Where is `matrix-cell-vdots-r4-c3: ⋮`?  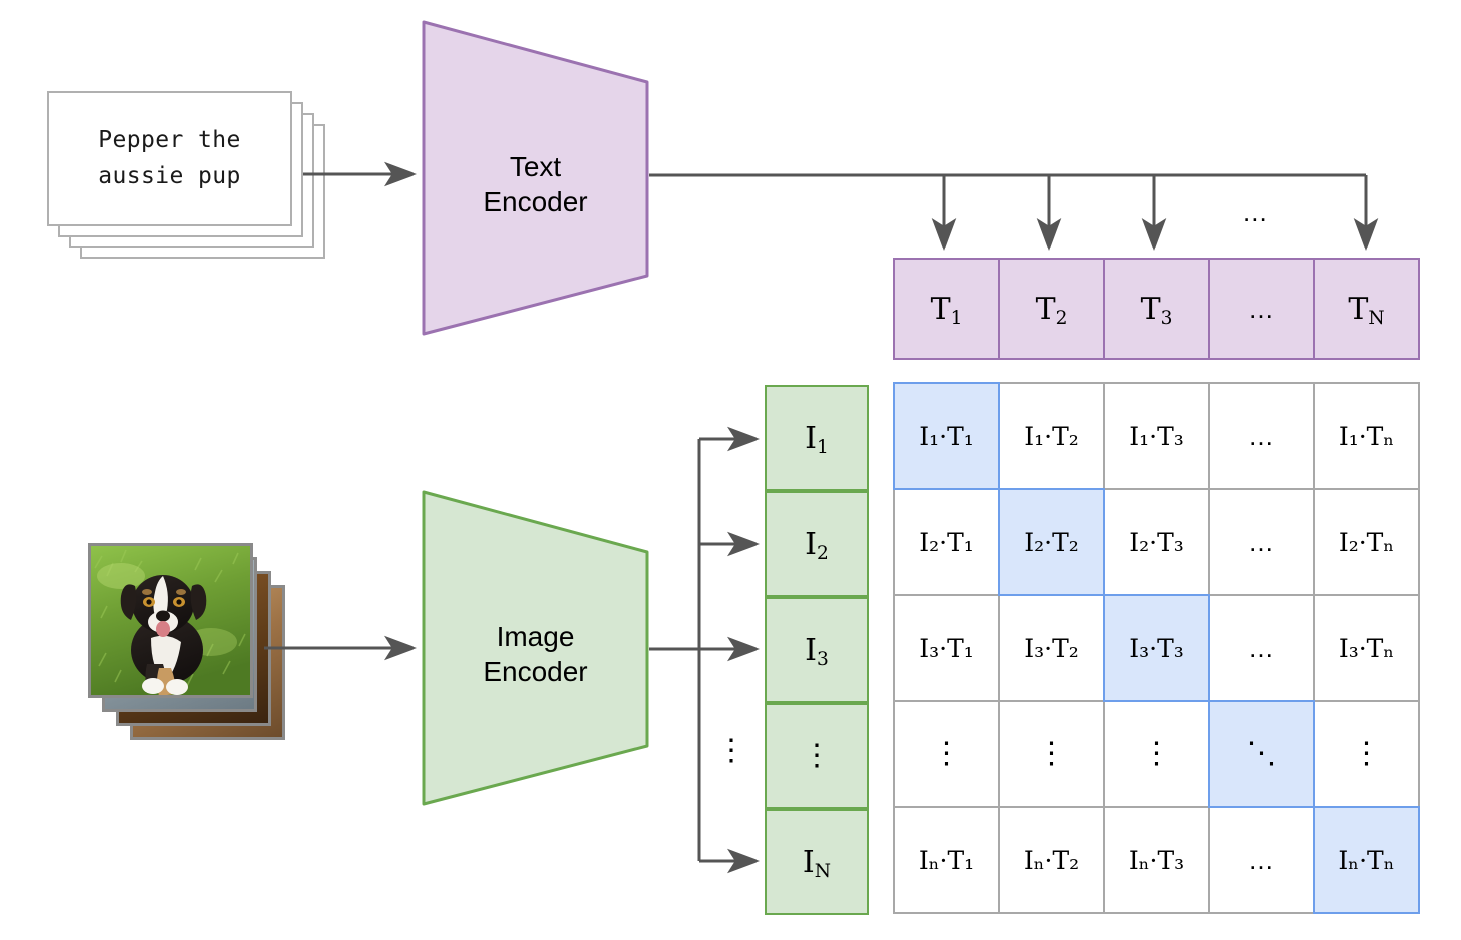
matrix-cell-vdots-r4-c3: ⋮ is located at coordinates (1156, 754).